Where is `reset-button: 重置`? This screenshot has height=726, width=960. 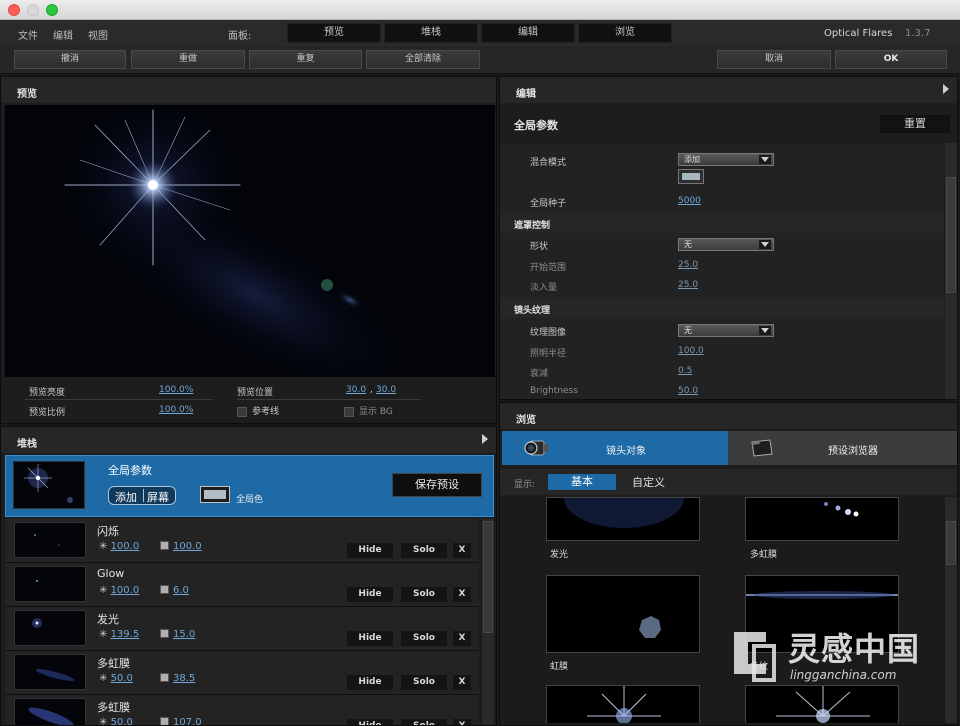 reset-button: 重置 is located at coordinates (915, 124).